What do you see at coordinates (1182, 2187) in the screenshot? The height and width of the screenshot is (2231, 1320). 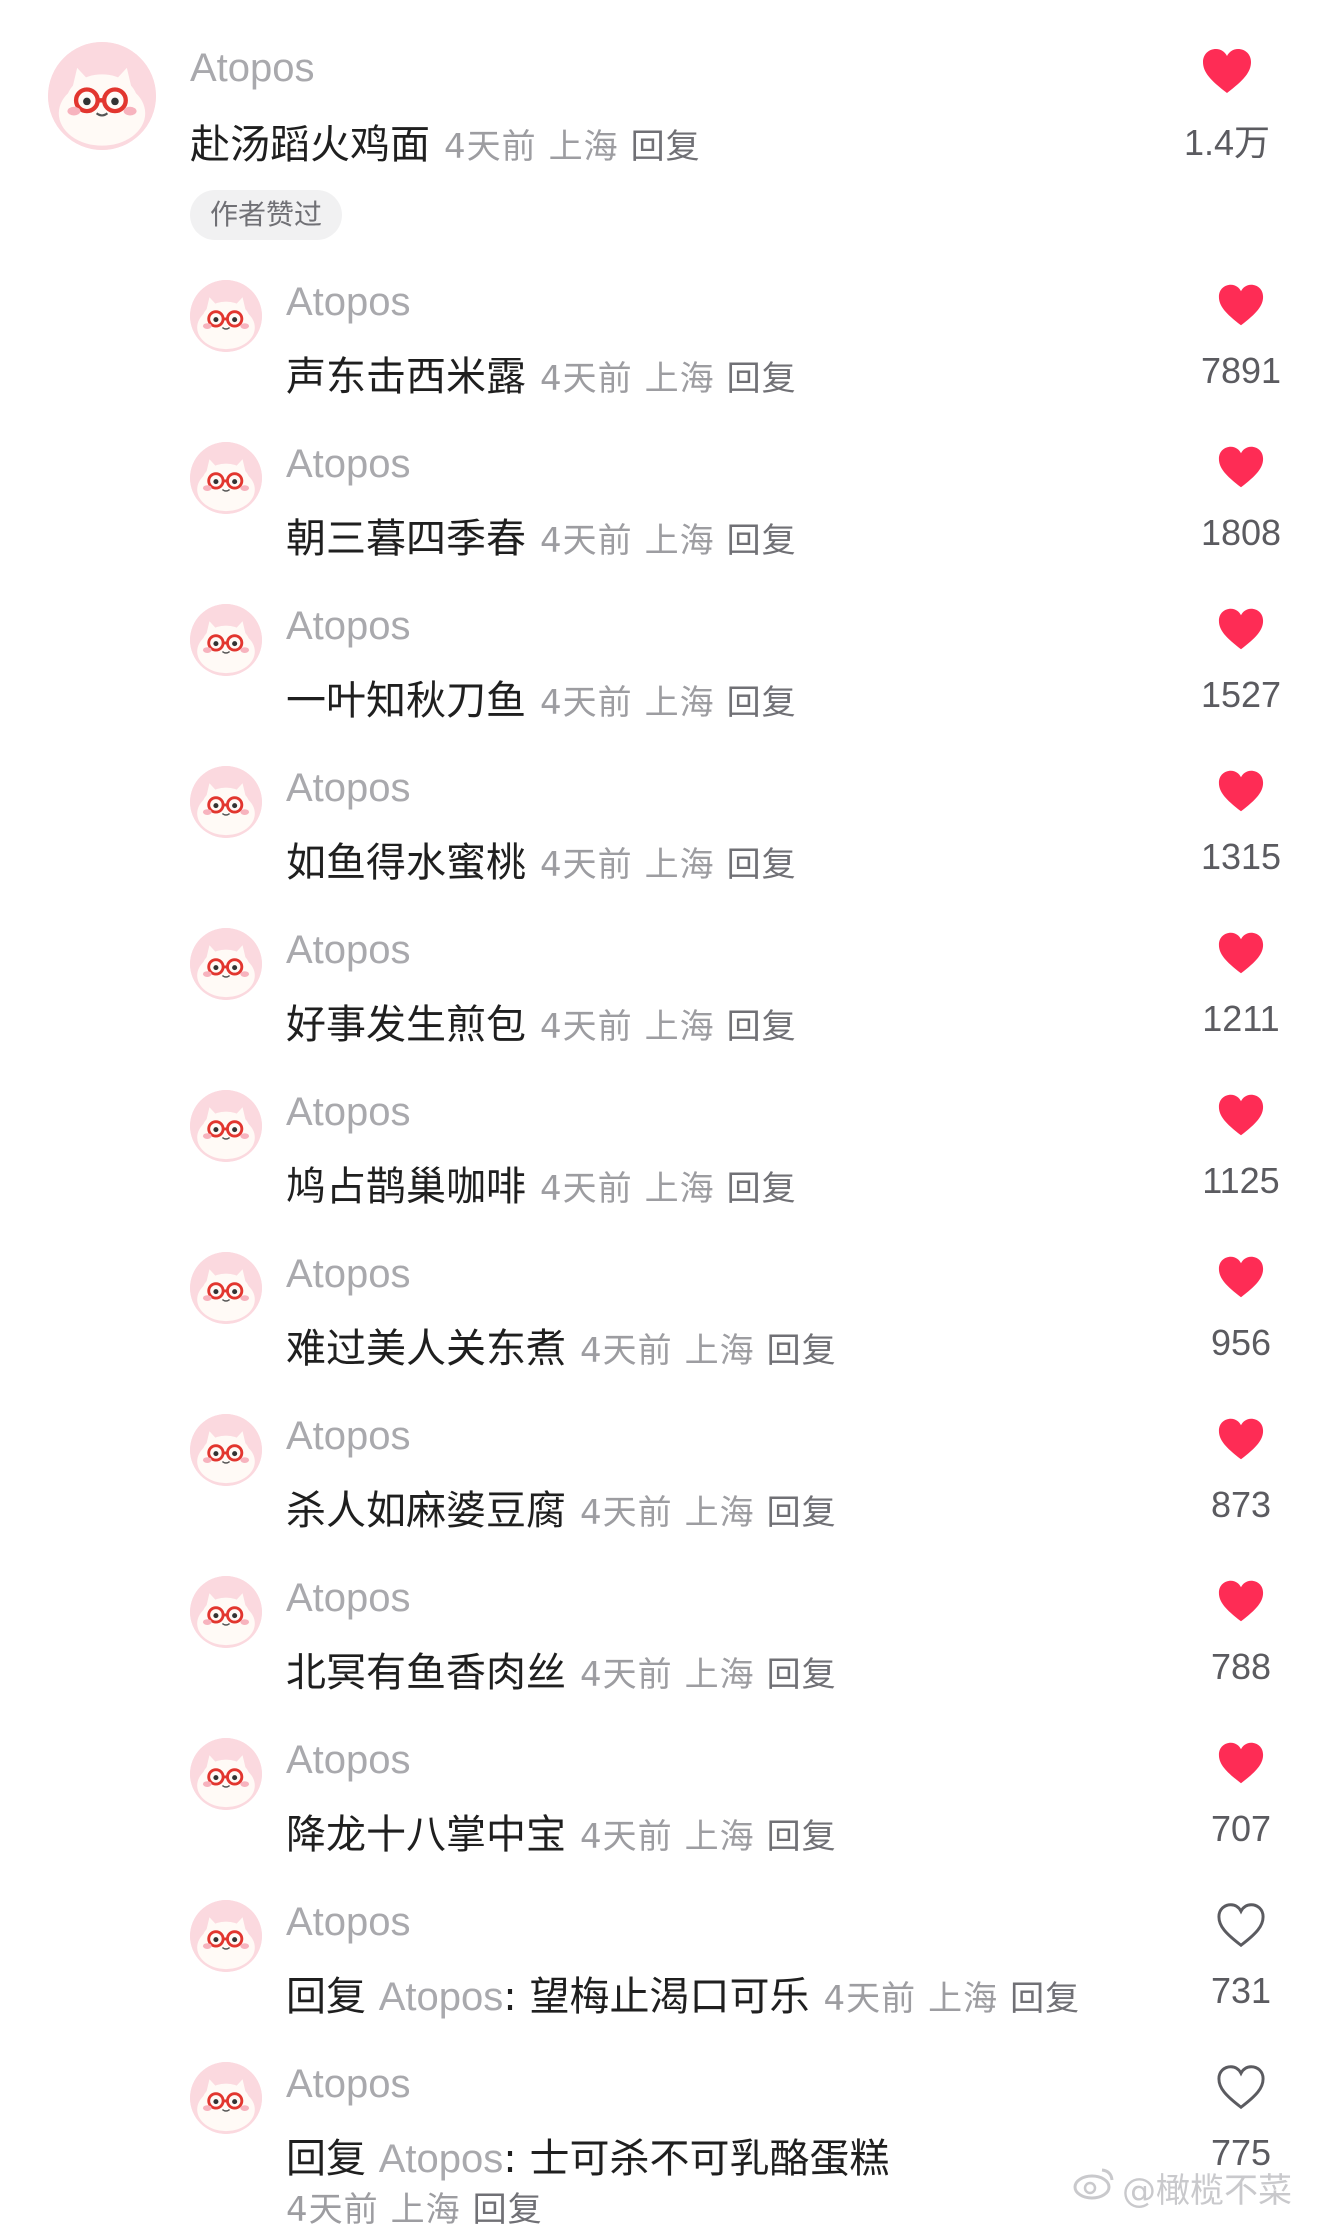 I see `watermark: @橄榄不菜` at bounding box center [1182, 2187].